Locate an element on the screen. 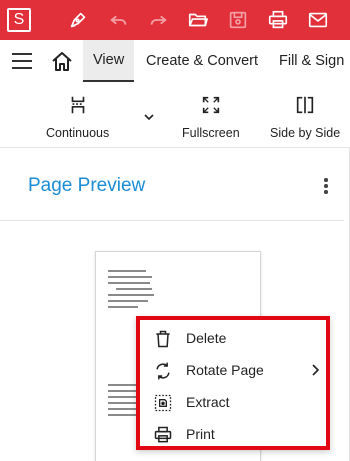 The width and height of the screenshot is (350, 461). more-options-icon is located at coordinates (326, 186).